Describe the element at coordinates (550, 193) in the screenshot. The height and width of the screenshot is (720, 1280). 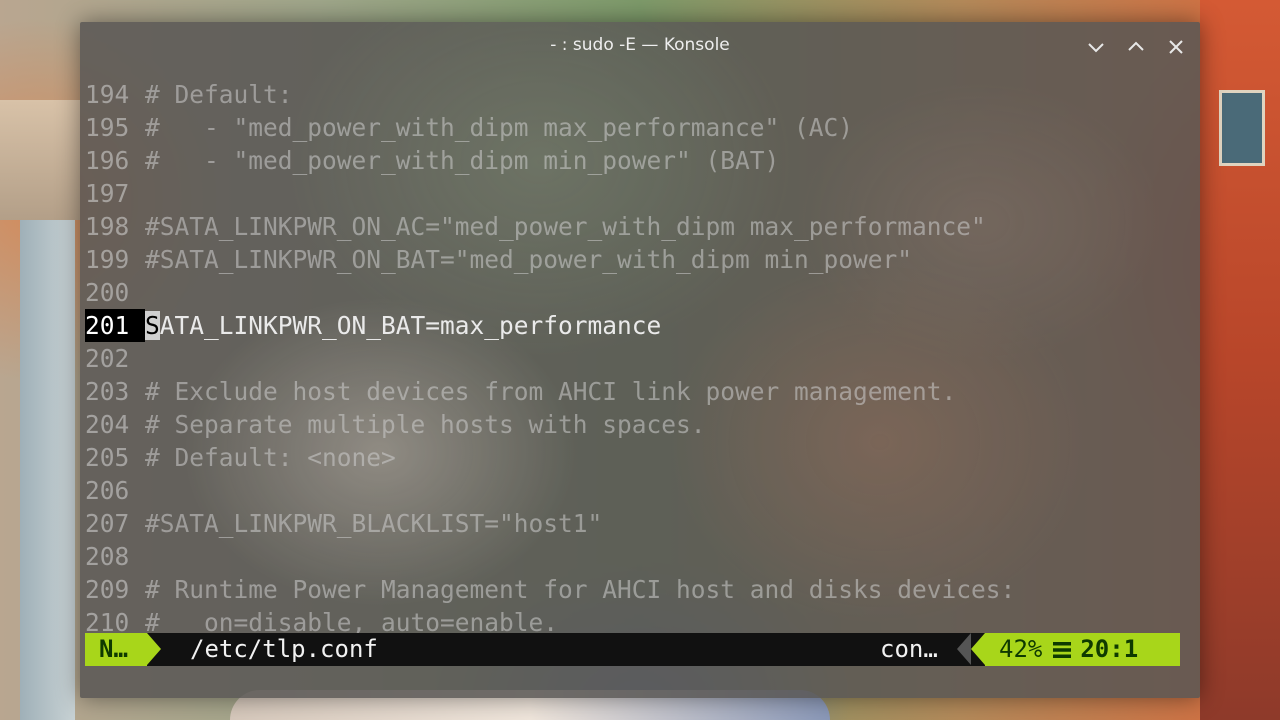
I see `editor-line: 197` at that location.